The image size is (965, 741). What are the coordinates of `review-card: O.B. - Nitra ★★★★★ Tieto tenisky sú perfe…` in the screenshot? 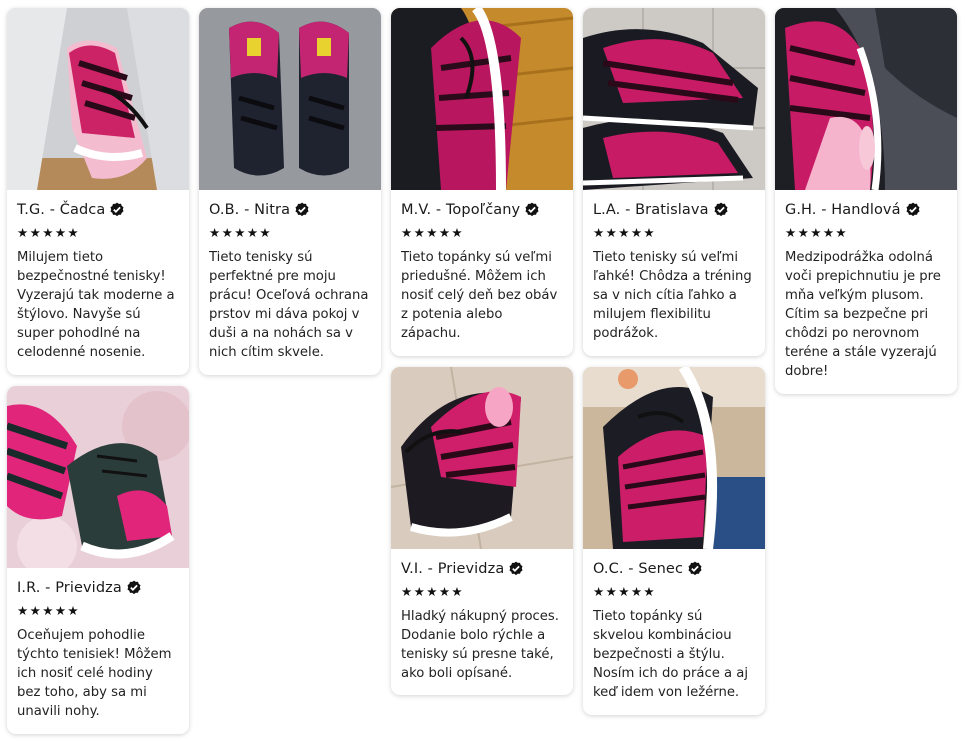 It's located at (290, 191).